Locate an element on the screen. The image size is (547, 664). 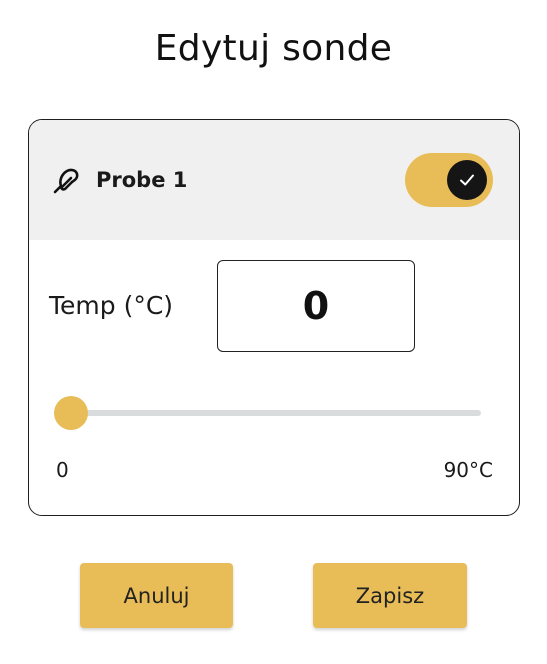
cancel-button: Anuluj is located at coordinates (156, 595).